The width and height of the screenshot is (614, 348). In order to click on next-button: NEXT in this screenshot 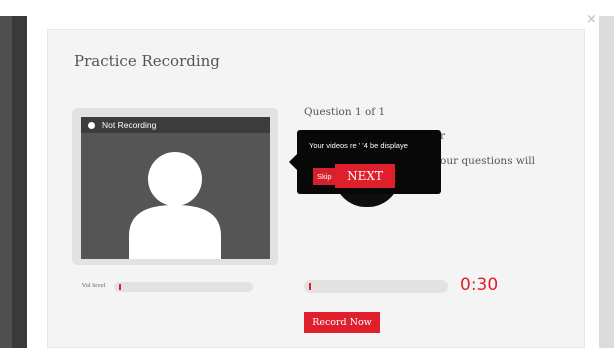, I will do `click(365, 176)`.